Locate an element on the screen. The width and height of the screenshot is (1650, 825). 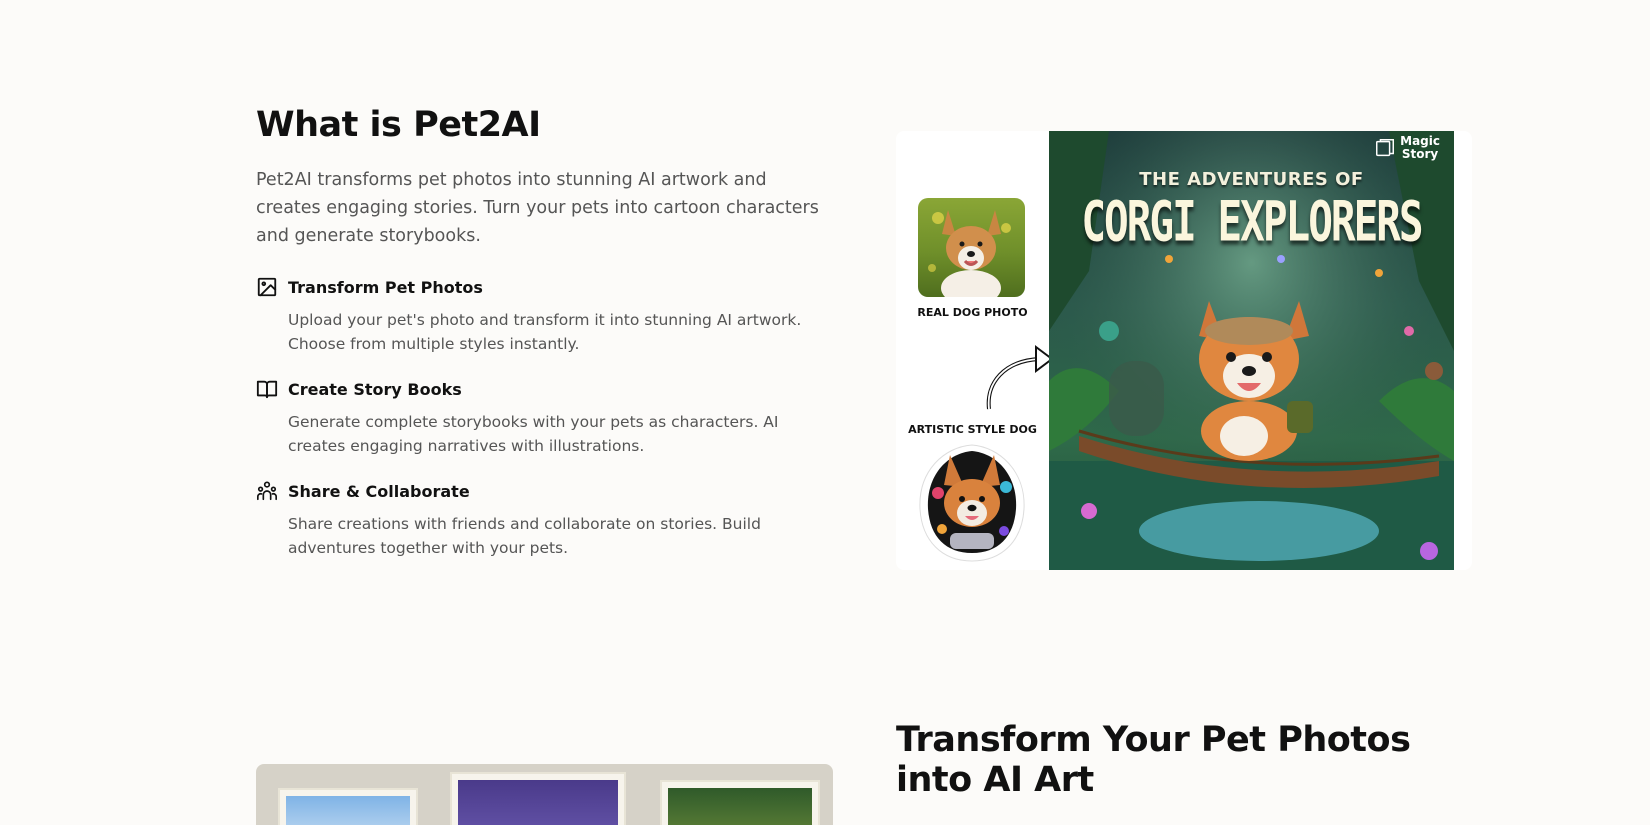
magic-story-logo: Magic Story is located at coordinates (1407, 148).